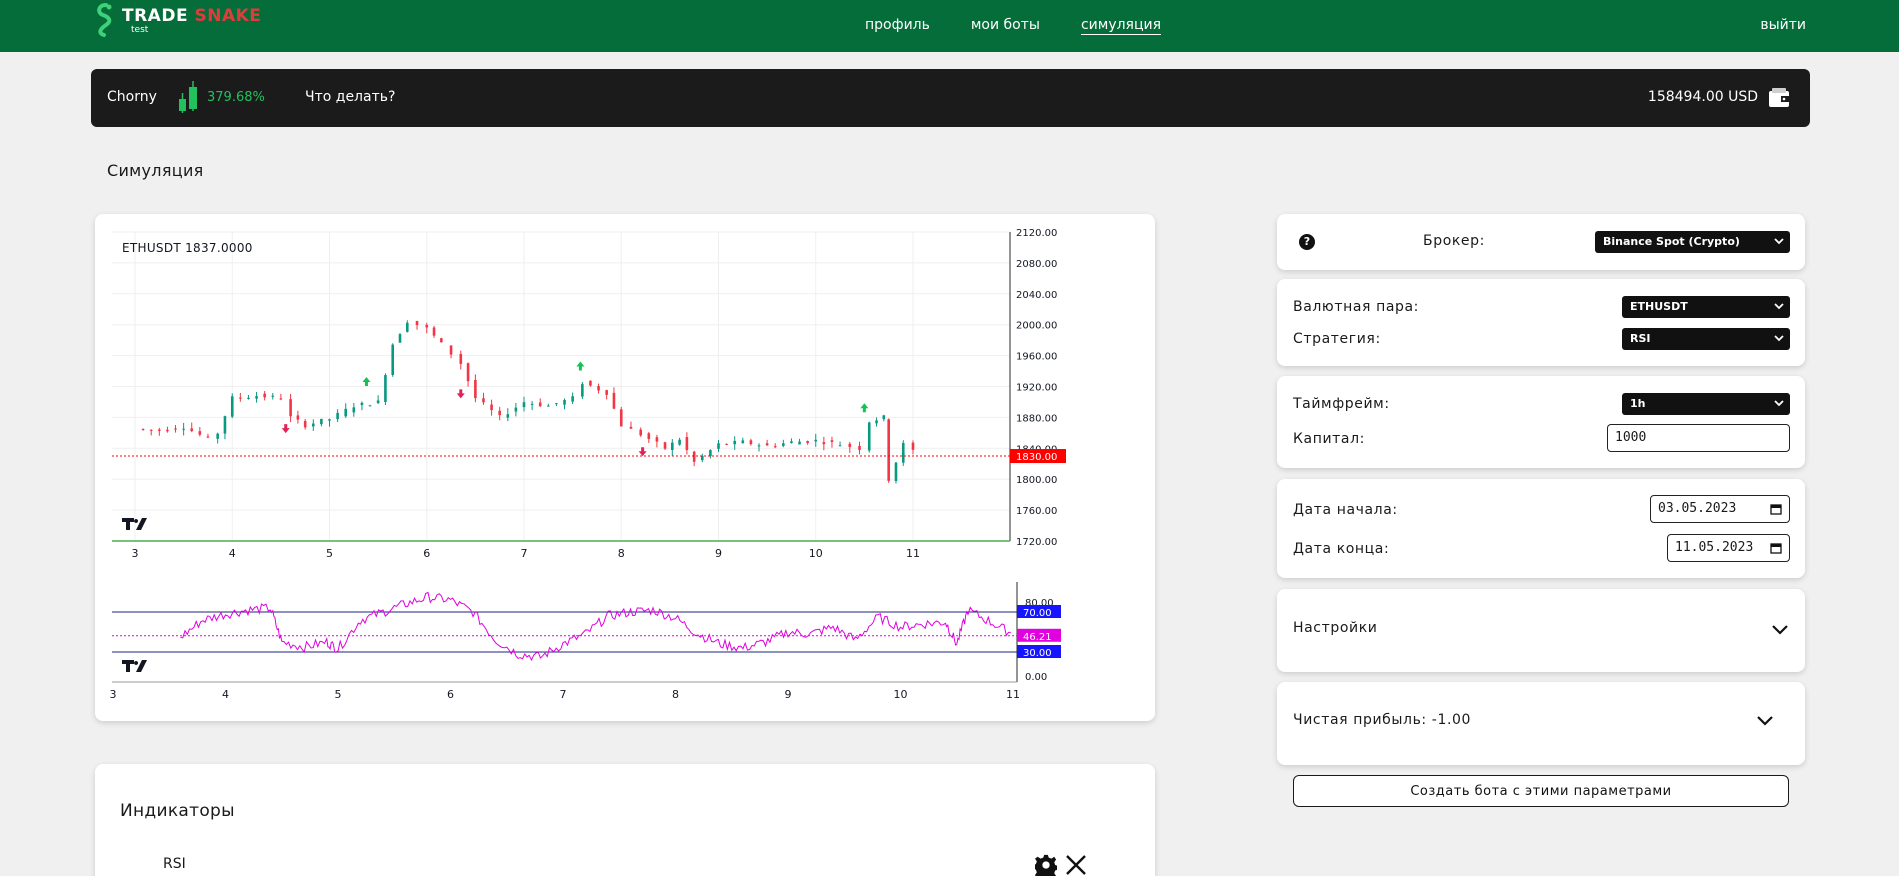  What do you see at coordinates (1036, 264) in the screenshot?
I see `price-axis-label: 2080.00` at bounding box center [1036, 264].